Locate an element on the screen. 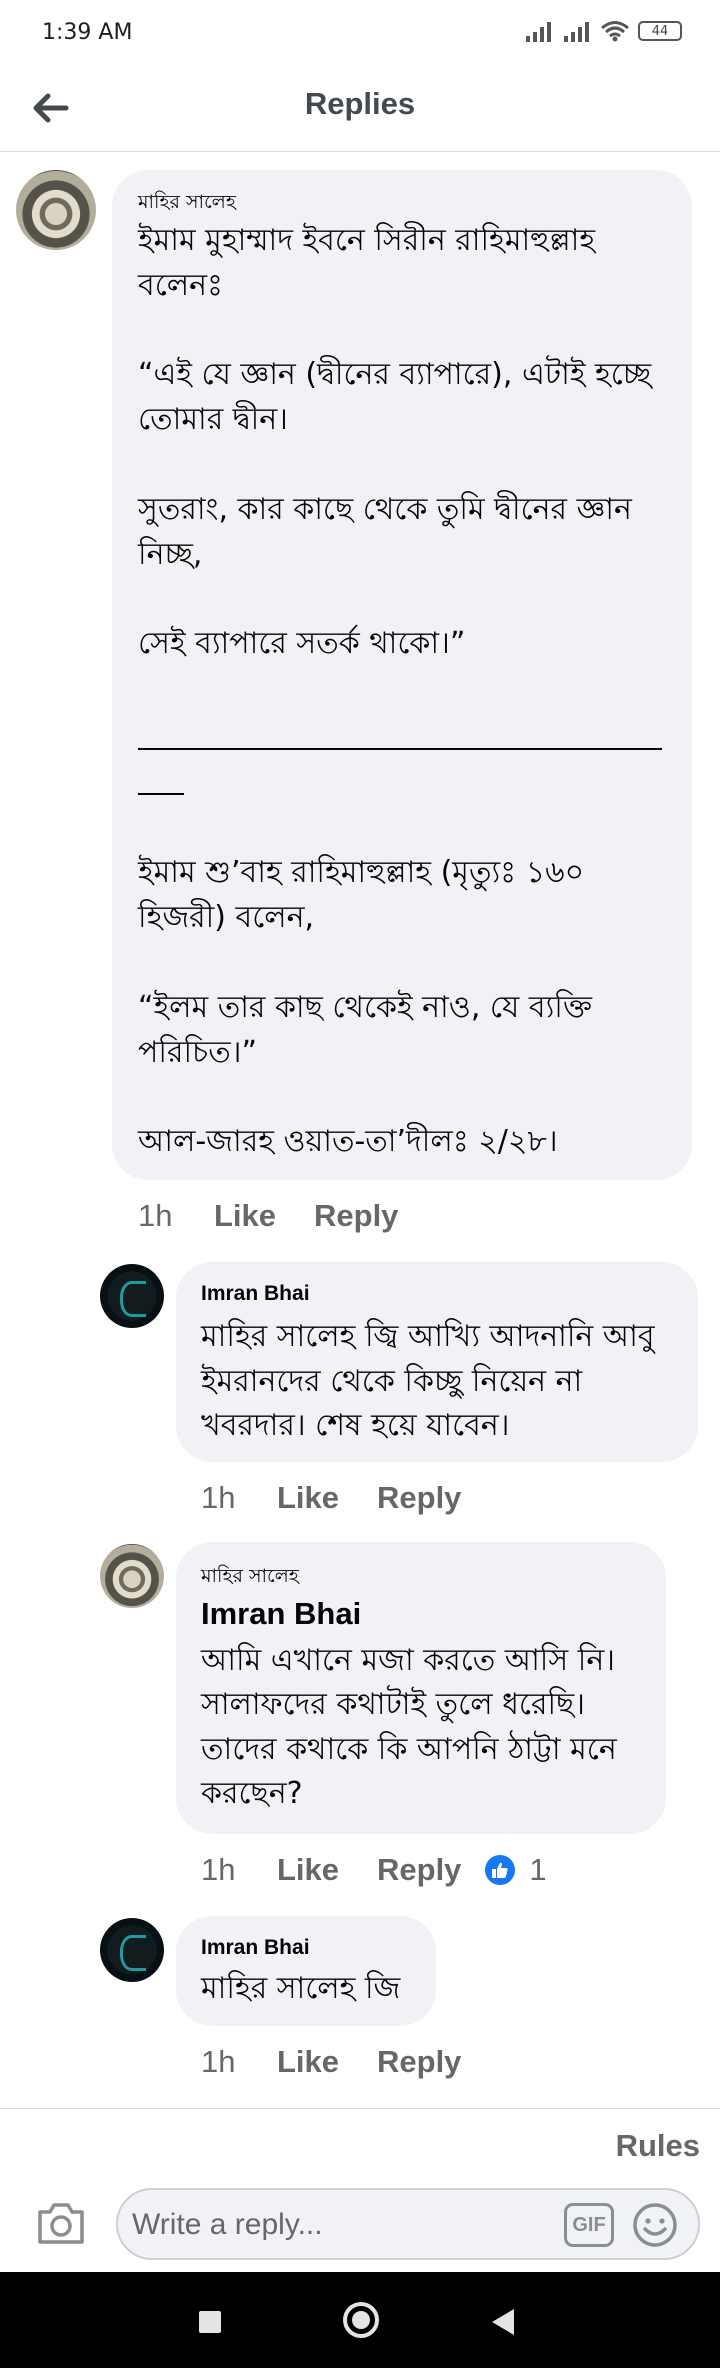  camera-button is located at coordinates (61, 2223).